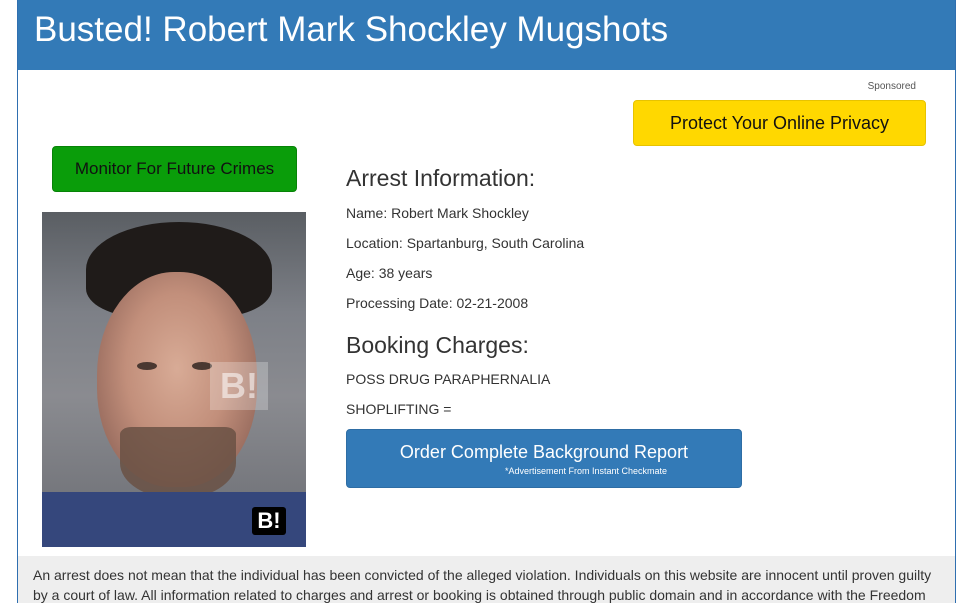 Image resolution: width=963 pixels, height=603 pixels. What do you see at coordinates (269, 521) in the screenshot?
I see `busted-logo-icon: B!` at bounding box center [269, 521].